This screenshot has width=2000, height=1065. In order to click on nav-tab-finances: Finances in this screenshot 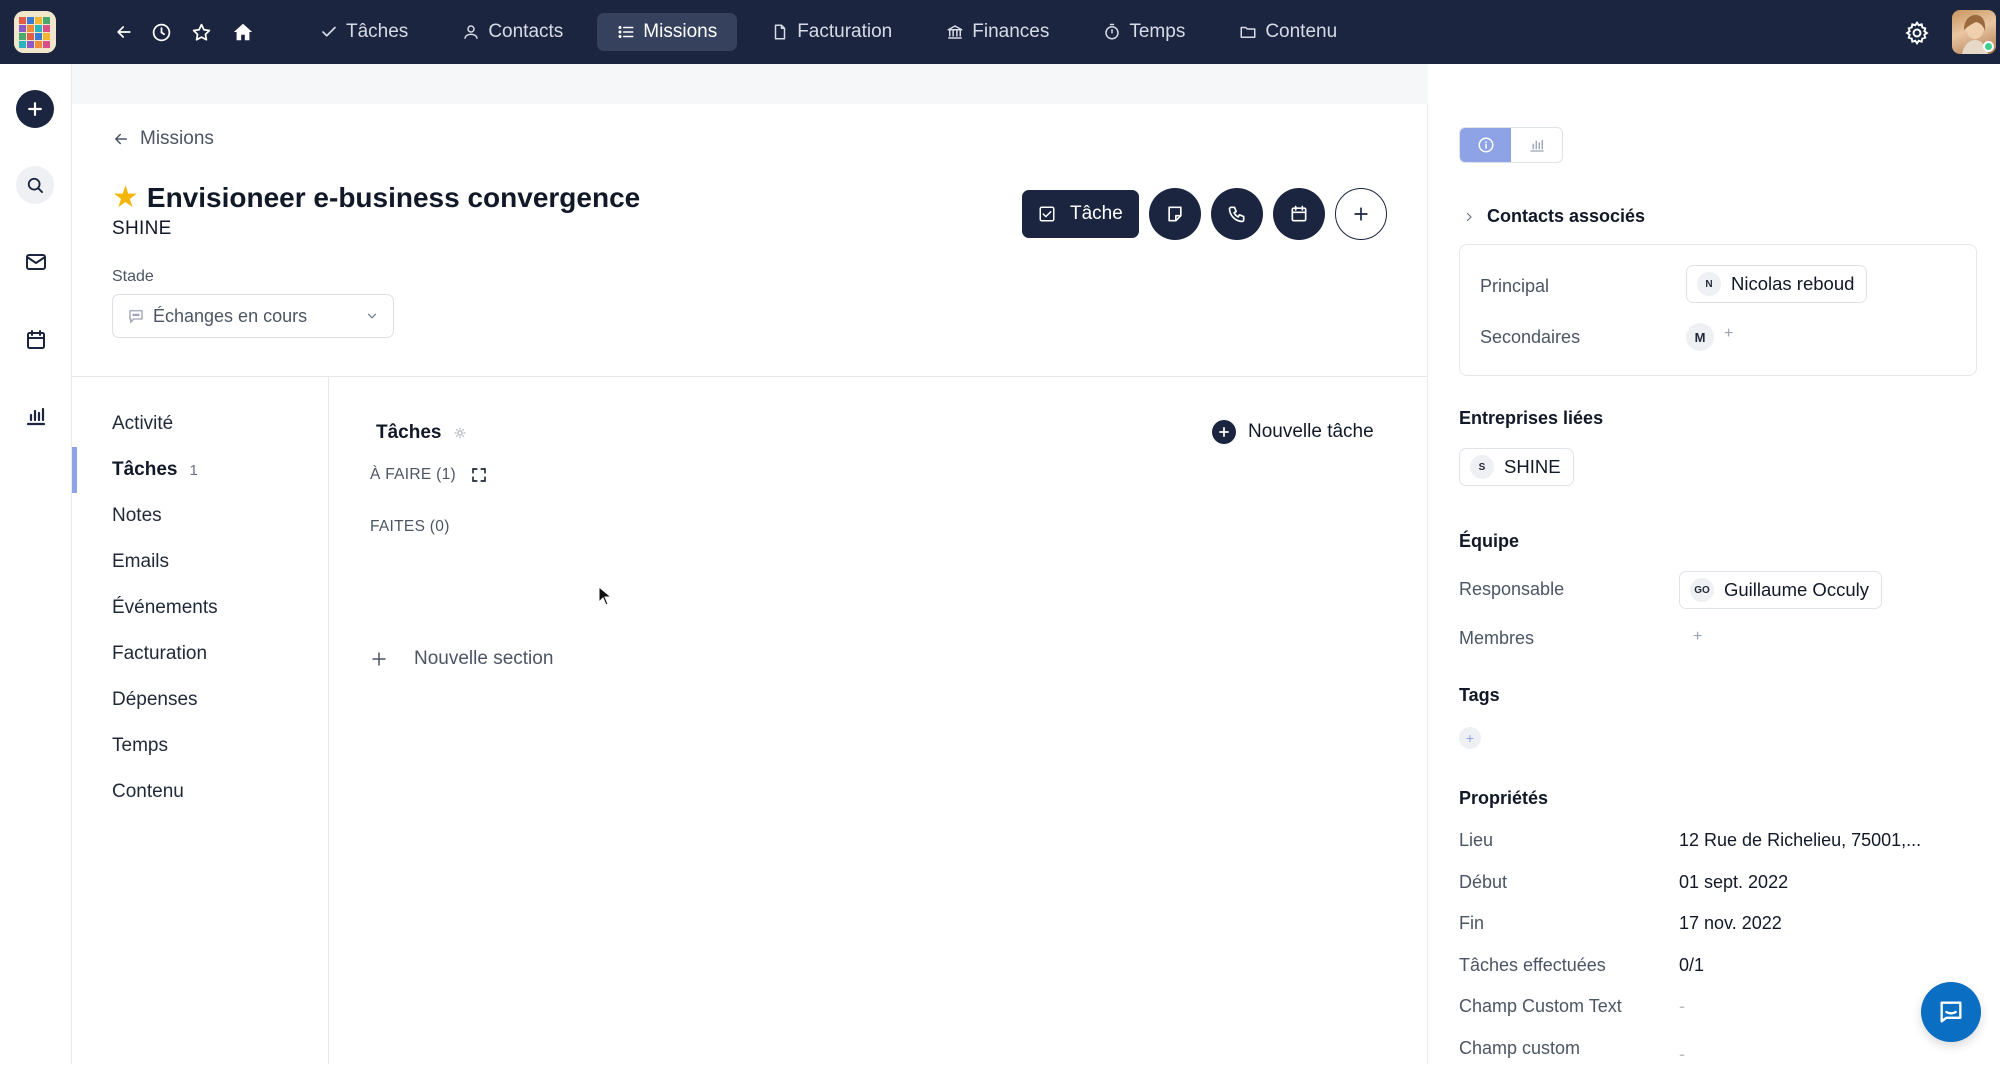, I will do `click(997, 32)`.